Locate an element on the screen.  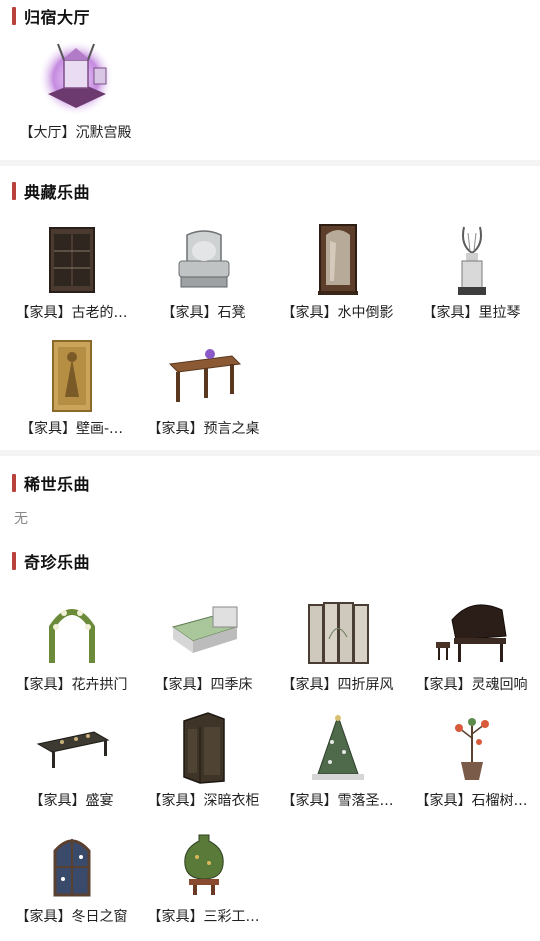
treasure-item-piano: 【家具】灵魂回响 is located at coordinates (471, 649).